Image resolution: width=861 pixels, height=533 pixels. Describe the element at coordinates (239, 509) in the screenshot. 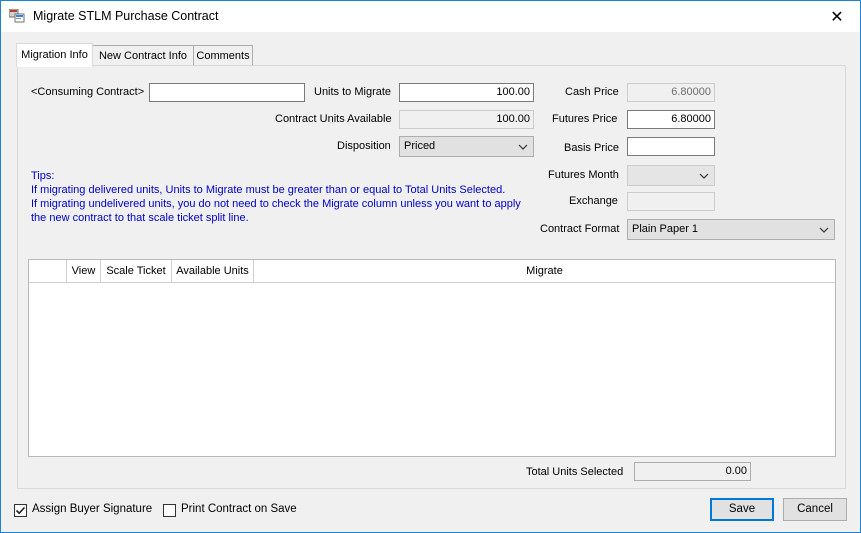

I see `print-contract-label: Print Contract on Save` at that location.